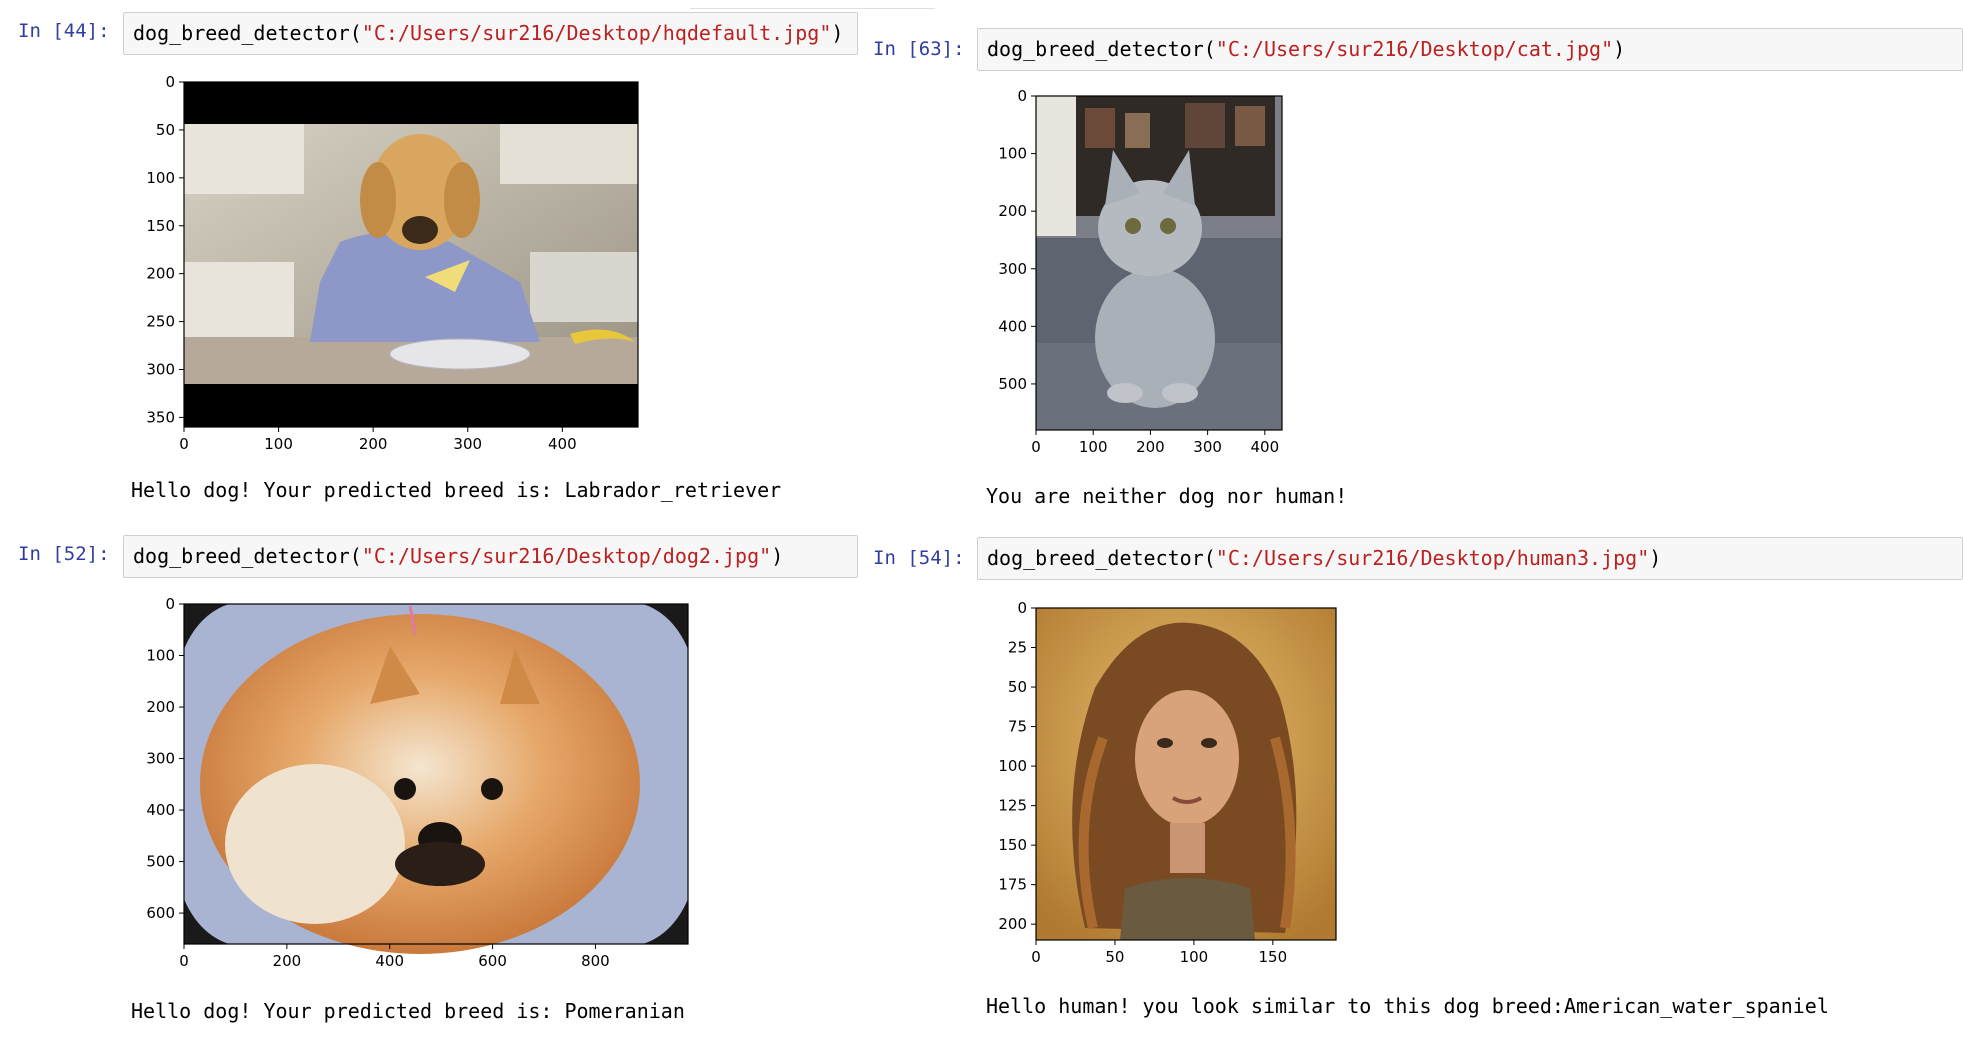 The image size is (1963, 1040). Describe the element at coordinates (812, 8) in the screenshot. I see `divider` at that location.